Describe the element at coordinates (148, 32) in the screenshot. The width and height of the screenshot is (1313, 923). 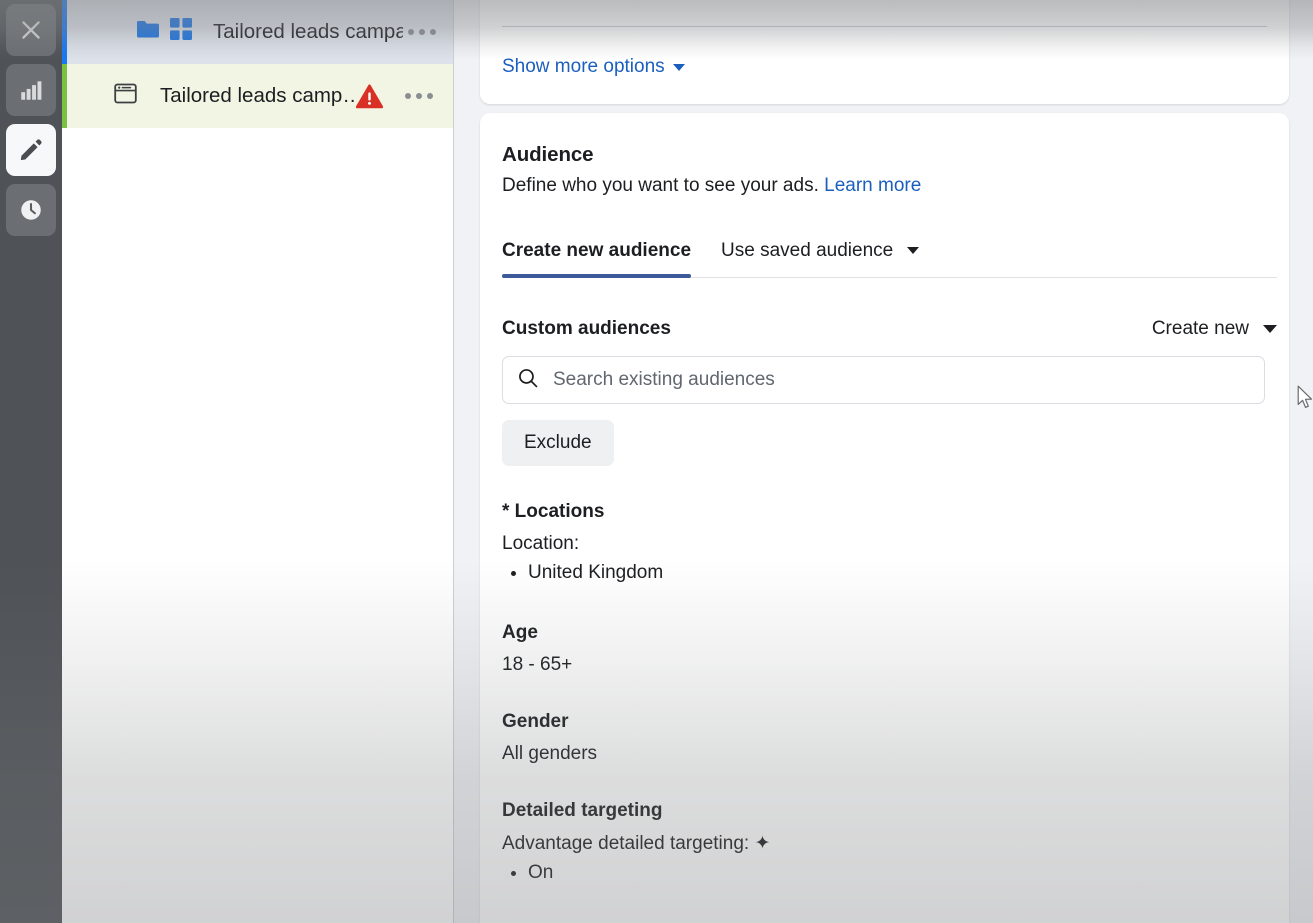
I see `folder-icon` at that location.